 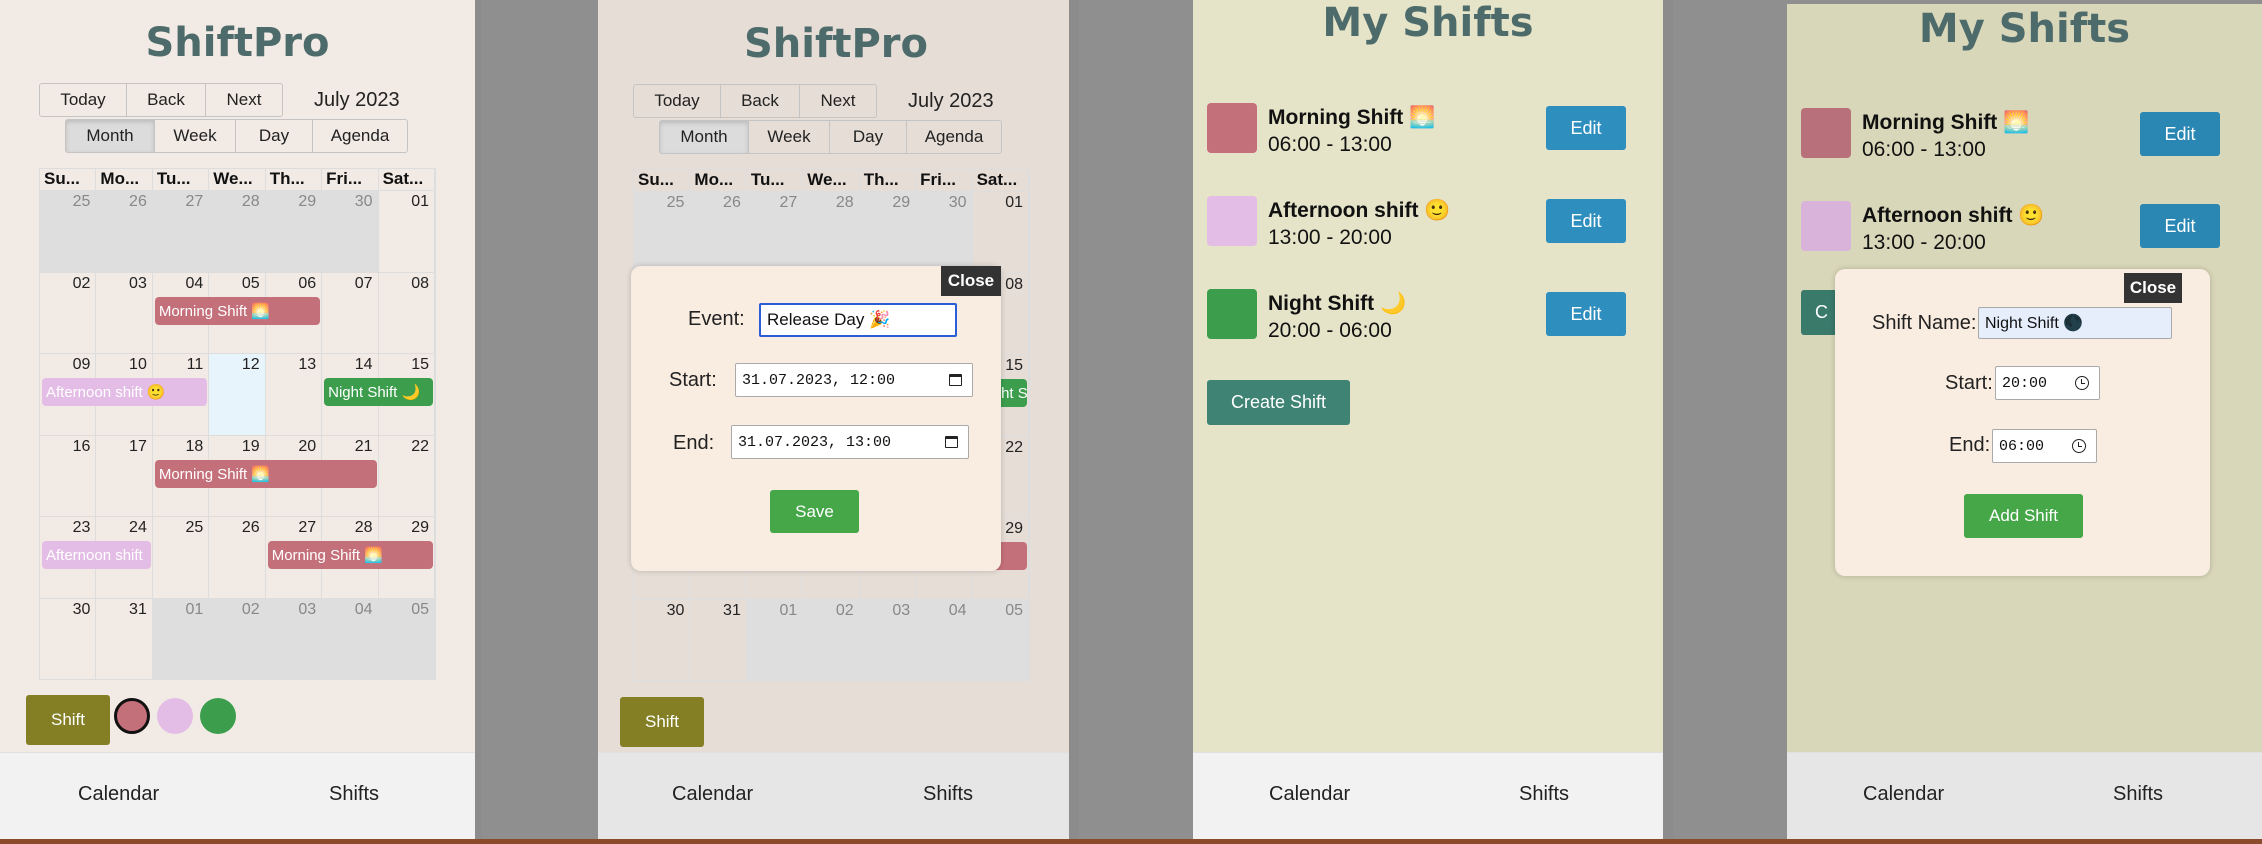 I want to click on day-cell: 13, so click(x=294, y=395).